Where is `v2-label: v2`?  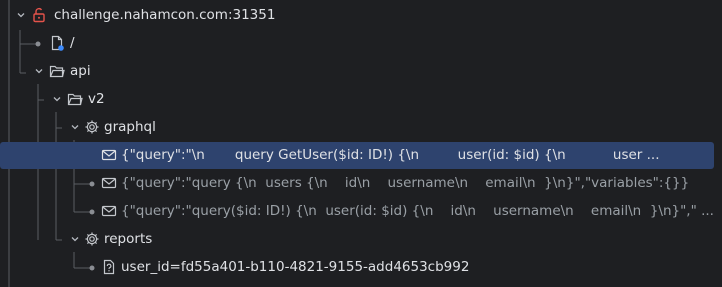 v2-label: v2 is located at coordinates (96, 99).